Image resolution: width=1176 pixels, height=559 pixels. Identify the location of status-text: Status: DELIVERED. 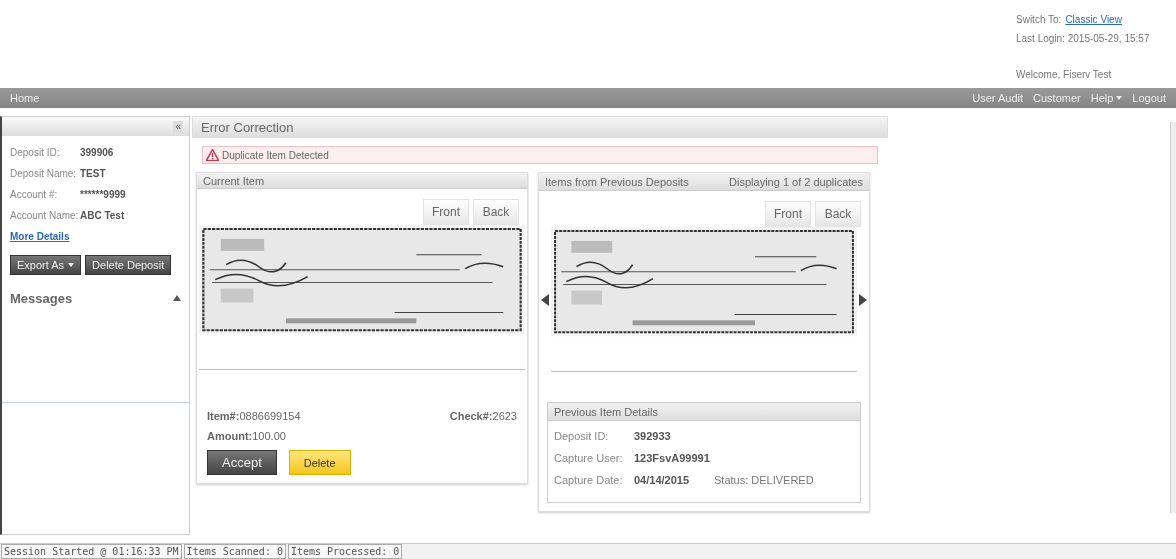
(764, 480).